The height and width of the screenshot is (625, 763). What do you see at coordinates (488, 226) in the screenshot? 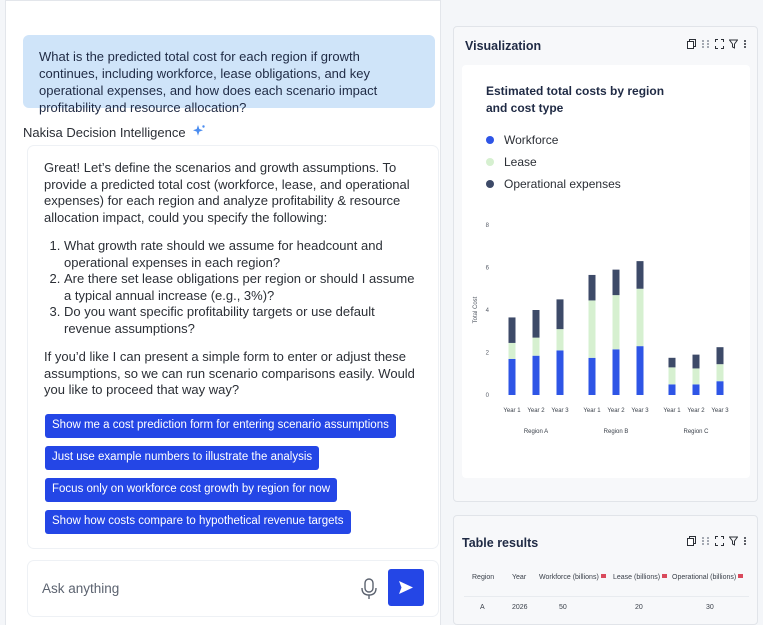
I see `y-tick-label: 8` at bounding box center [488, 226].